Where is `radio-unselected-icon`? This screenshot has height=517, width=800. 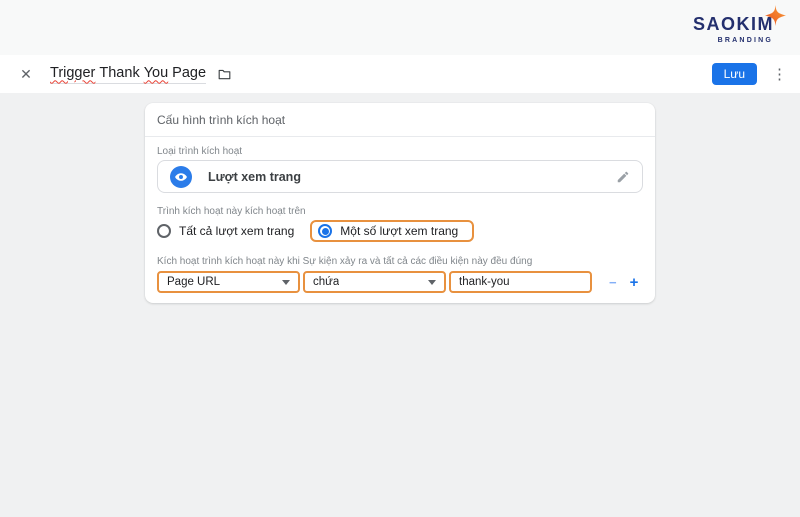
radio-unselected-icon is located at coordinates (164, 231).